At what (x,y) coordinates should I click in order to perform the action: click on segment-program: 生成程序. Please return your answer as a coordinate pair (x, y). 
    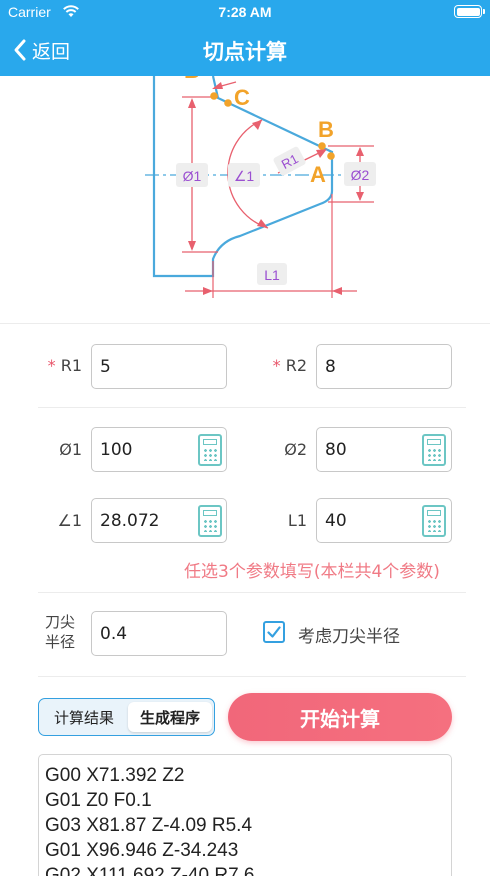
    Looking at the image, I should click on (170, 717).